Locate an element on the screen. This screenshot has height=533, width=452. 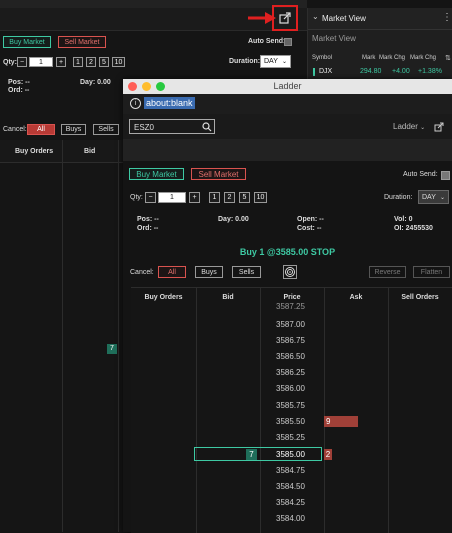
price-row: 3584.50 is located at coordinates (290, 486).